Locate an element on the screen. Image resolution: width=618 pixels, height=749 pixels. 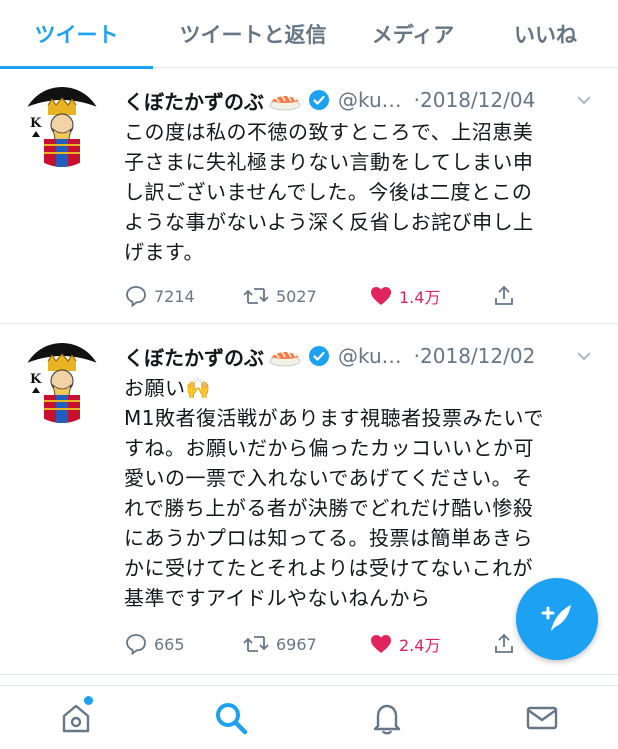
tweet-header: くぼたかずのぶ @ku… ·2018/12/04 is located at coordinates (359, 100).